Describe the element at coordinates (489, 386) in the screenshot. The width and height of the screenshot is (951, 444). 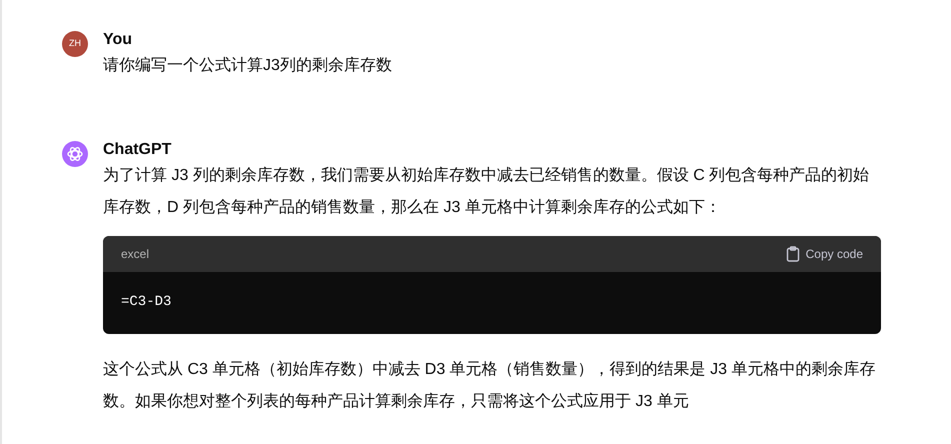
I see `message-paragraph: 这个公式从 C3 单元格（初始库存数）中减去 D3 单元格（销售数量），得到的结果是 J3 单元格中的剩余库存数。如果你想对整个列表的每种产品计算剩余库存，只需将这个公式应用于 J3 单元` at that location.